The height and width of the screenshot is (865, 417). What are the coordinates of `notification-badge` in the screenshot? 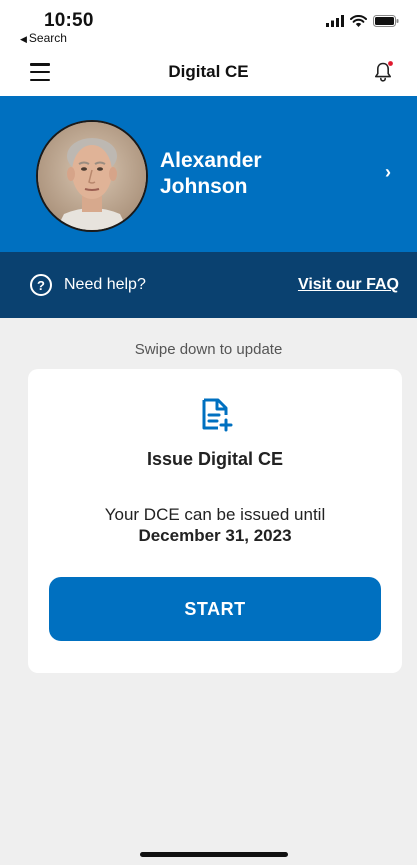 It's located at (390, 63).